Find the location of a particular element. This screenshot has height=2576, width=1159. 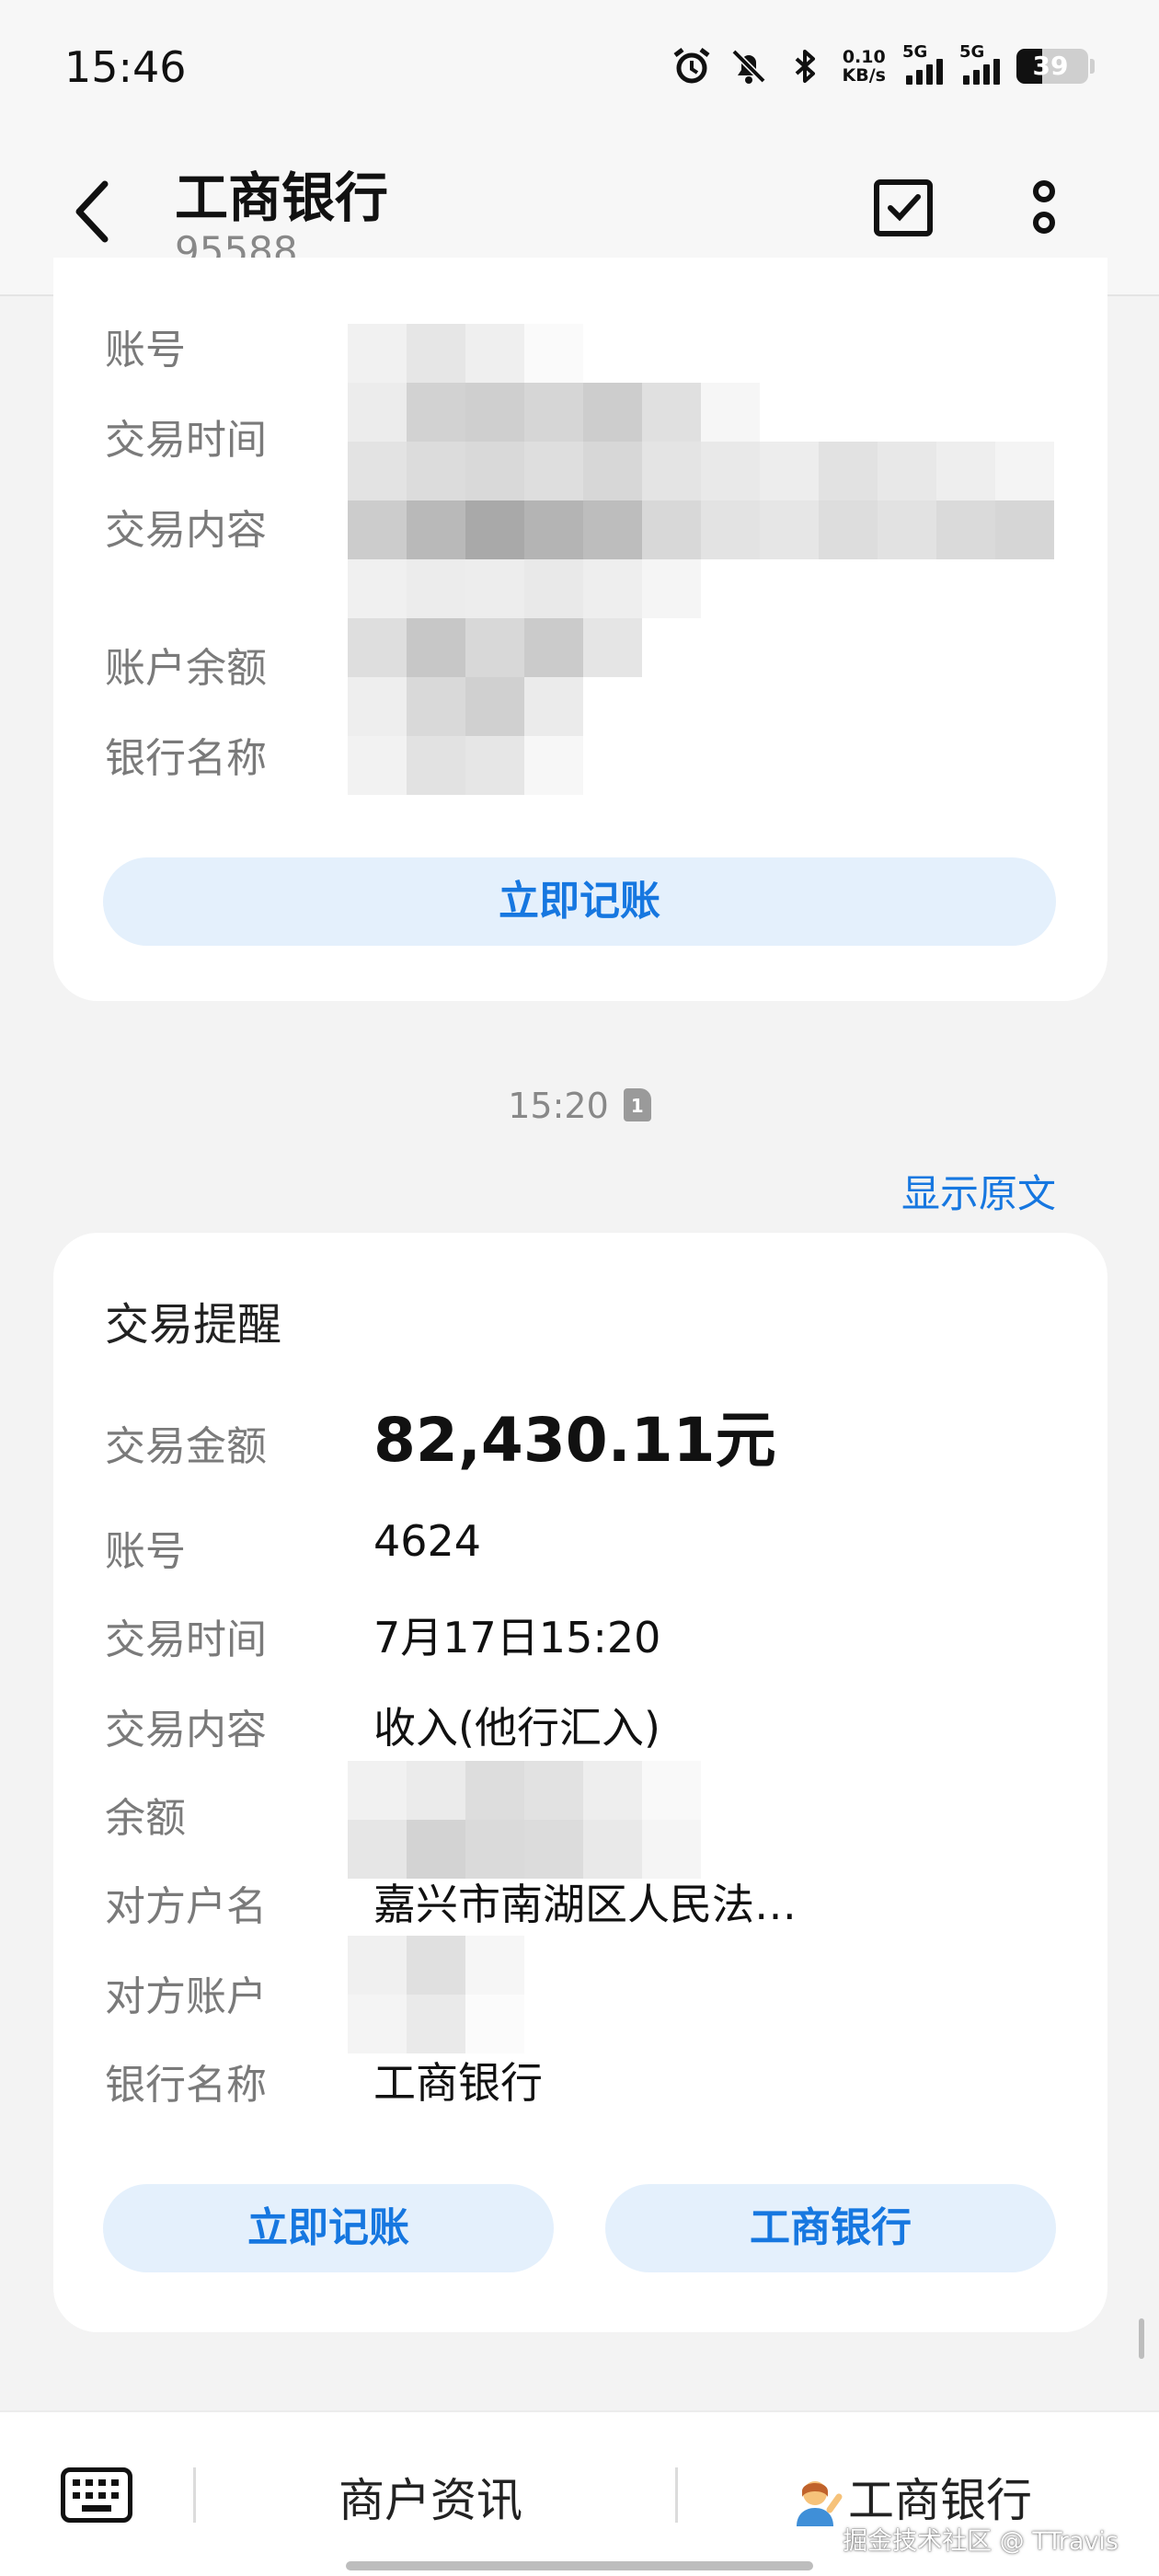

row-label-balance: 余额 is located at coordinates (145, 1818).